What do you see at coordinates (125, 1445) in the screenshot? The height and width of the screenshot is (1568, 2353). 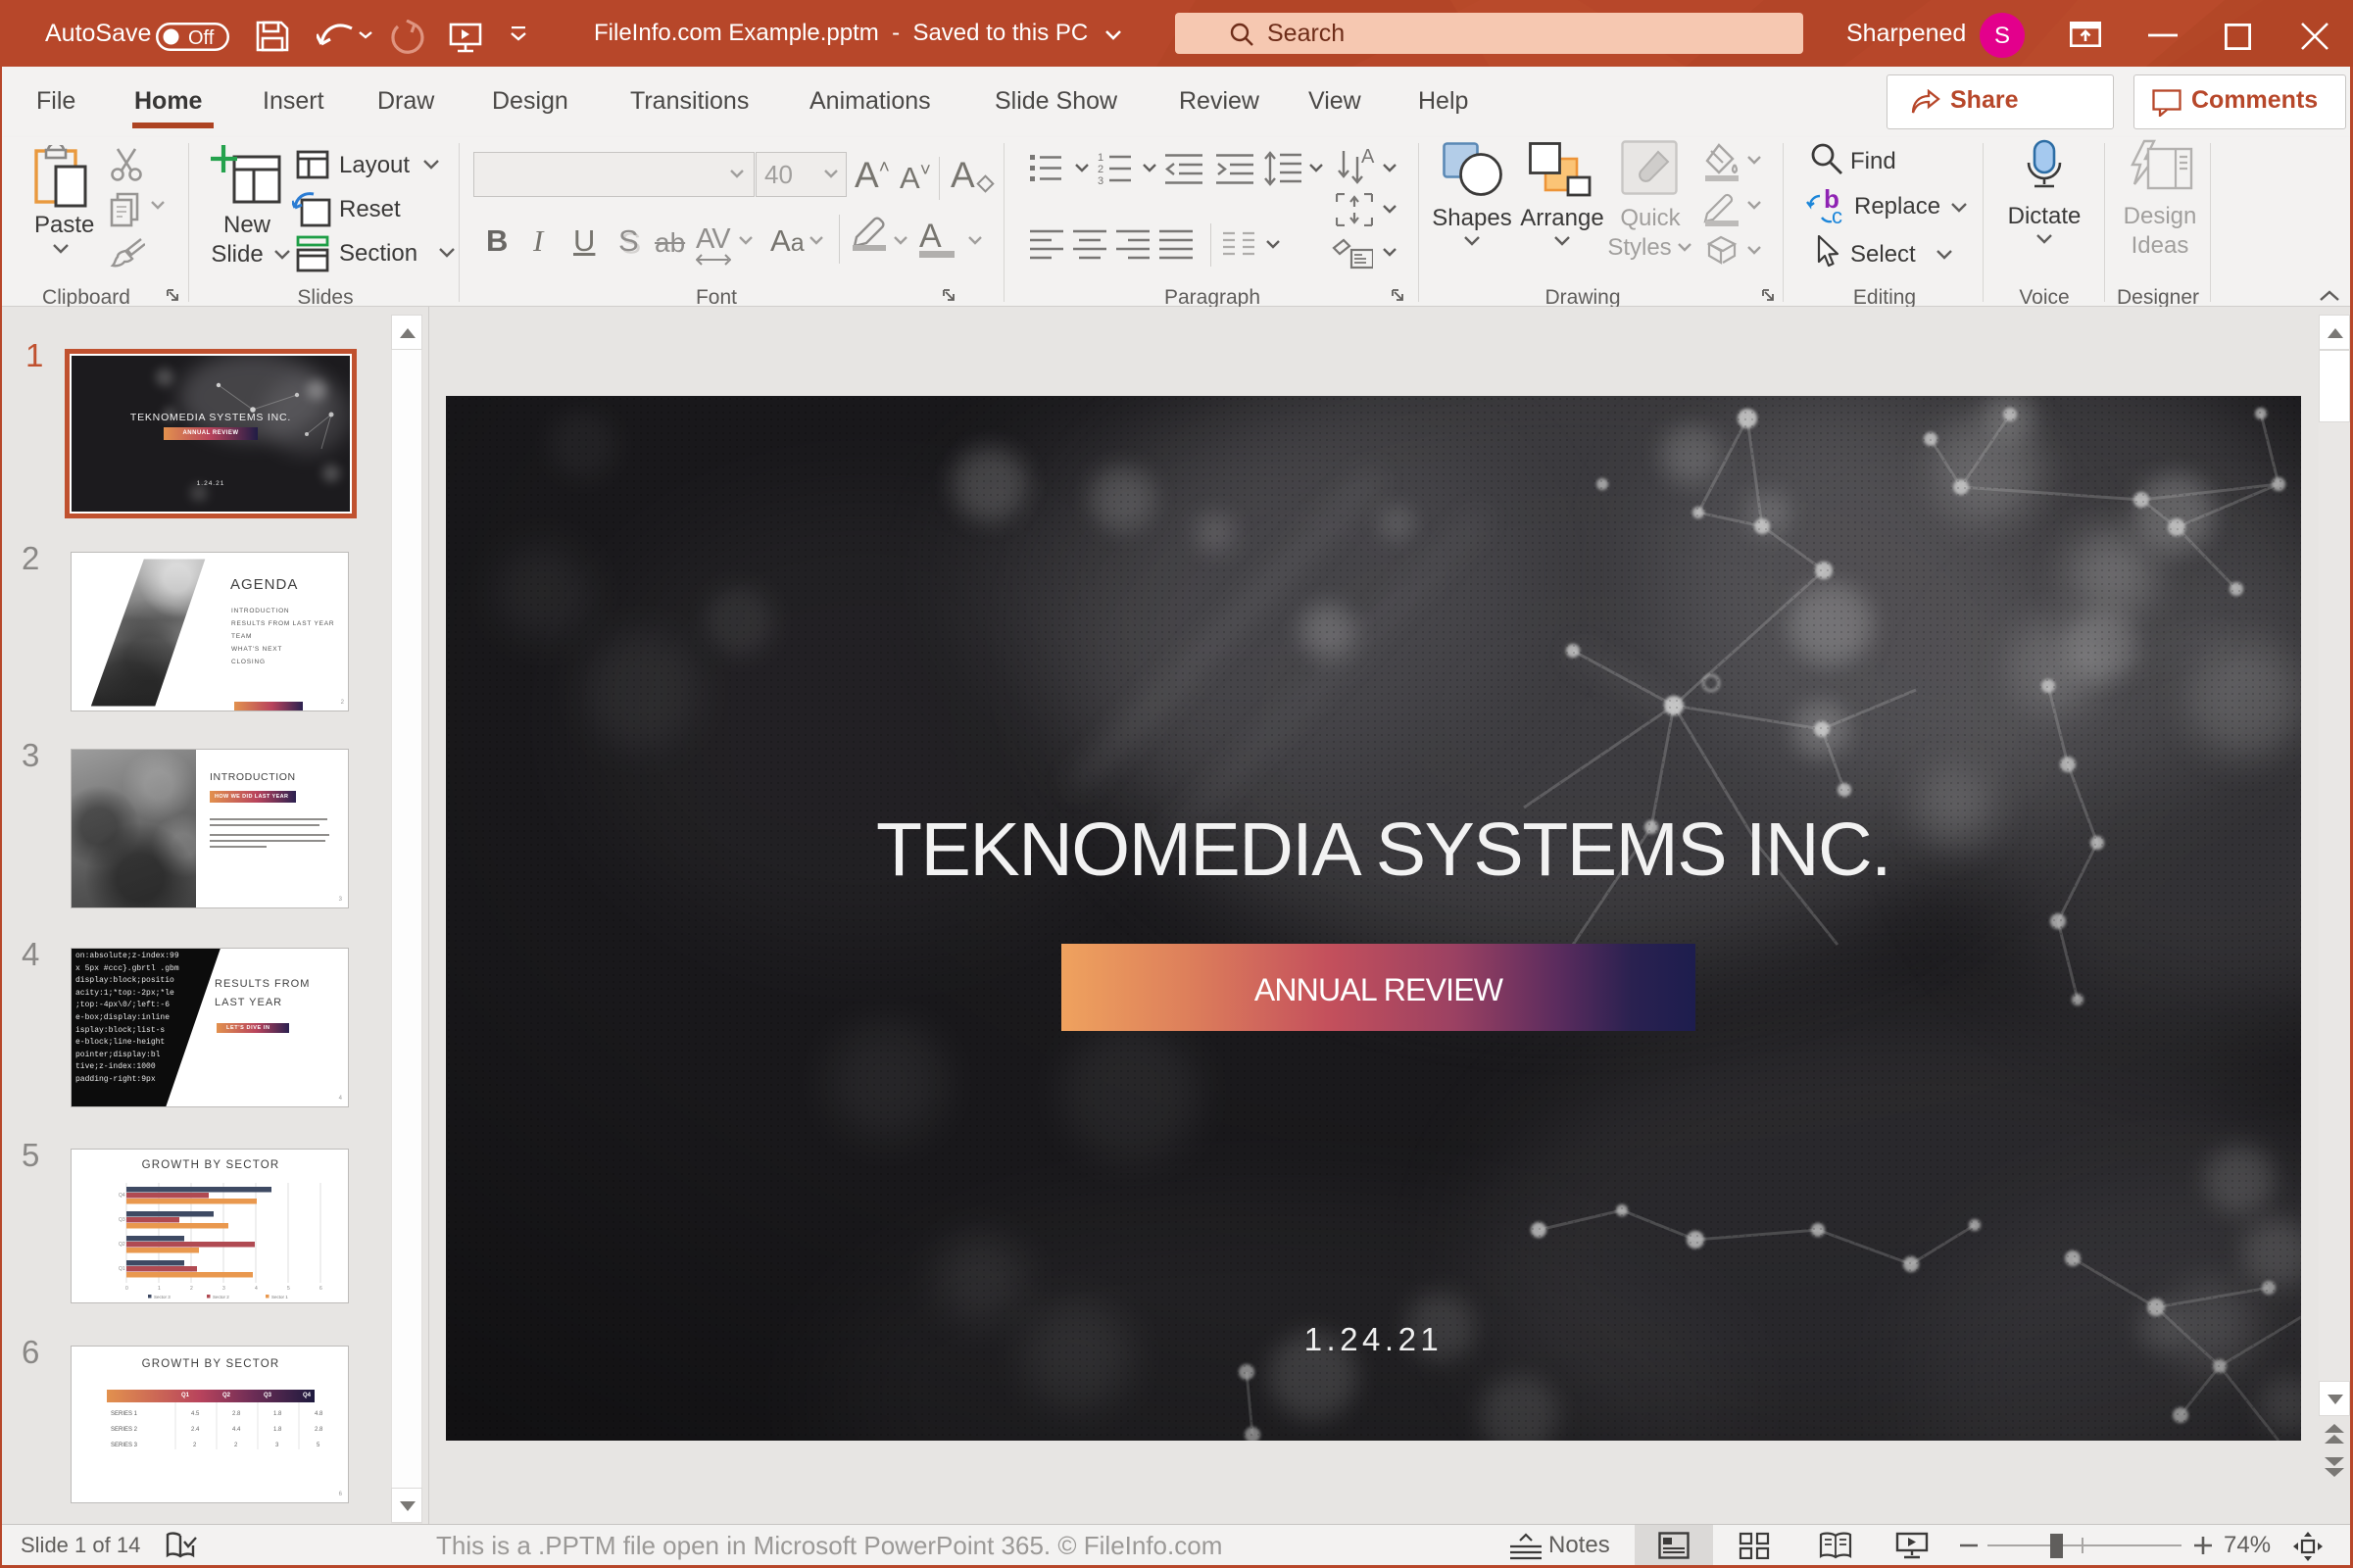 I see `svg-text: SERIES 3` at bounding box center [125, 1445].